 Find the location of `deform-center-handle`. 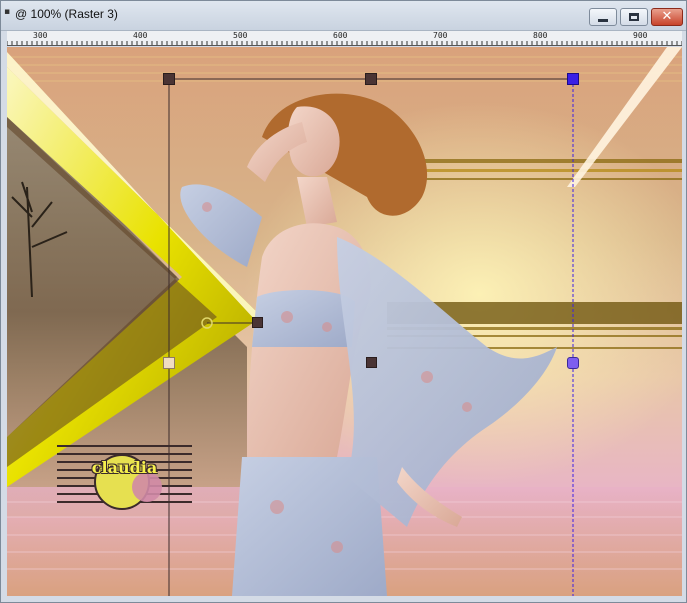

deform-center-handle is located at coordinates (371, 362).